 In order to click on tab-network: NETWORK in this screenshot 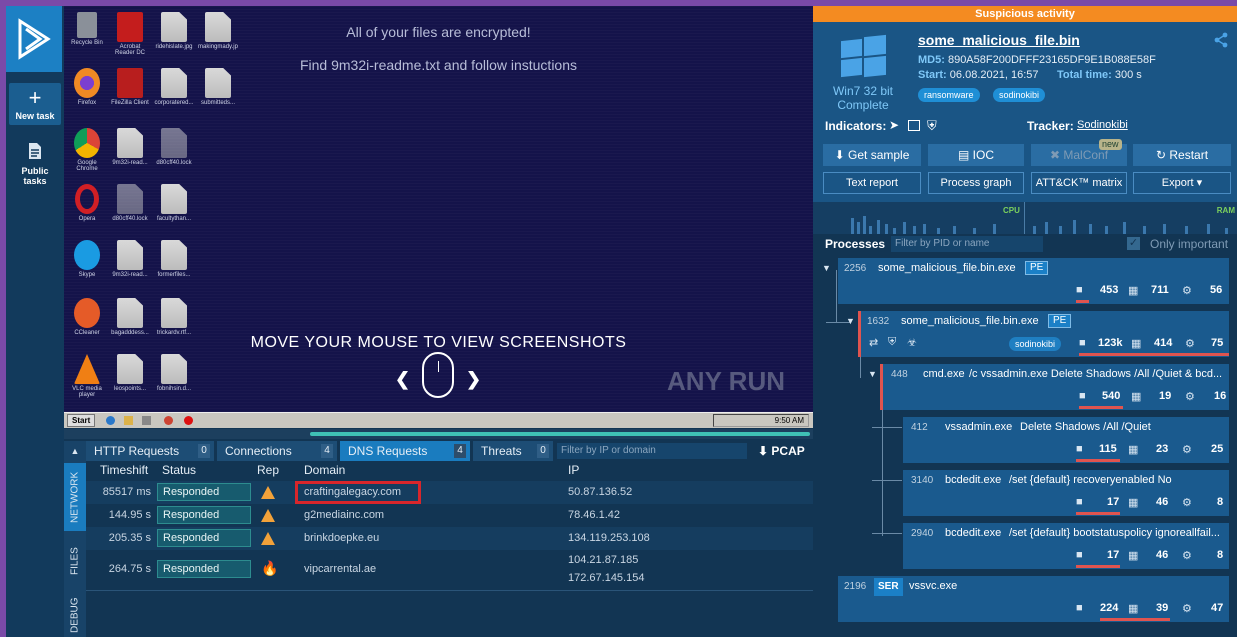, I will do `click(75, 497)`.